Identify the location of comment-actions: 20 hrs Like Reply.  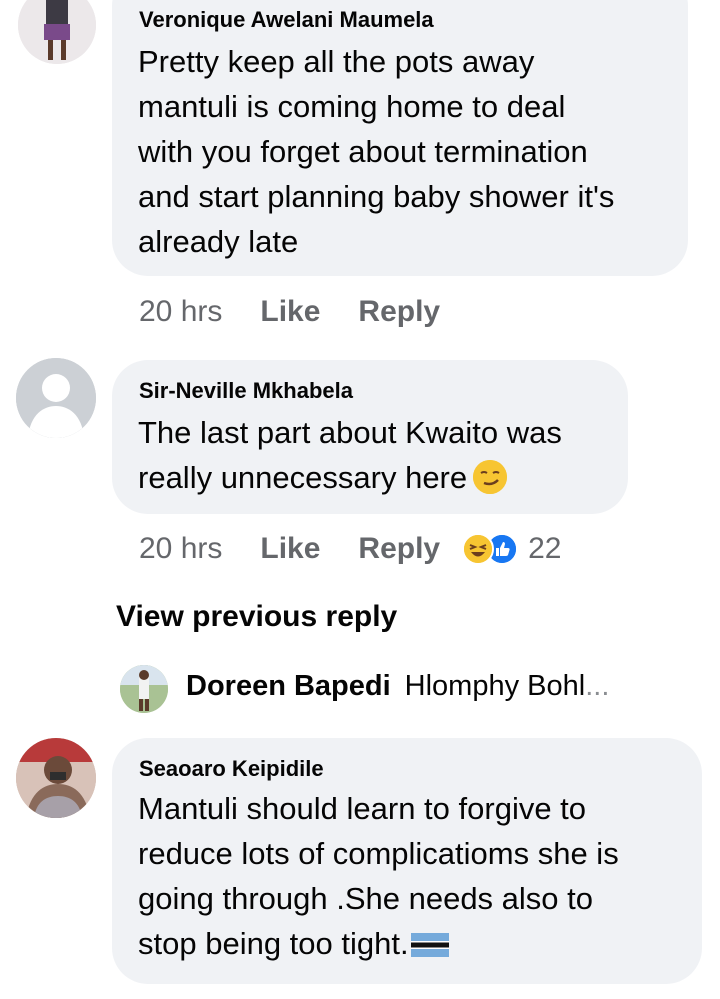
(308, 312).